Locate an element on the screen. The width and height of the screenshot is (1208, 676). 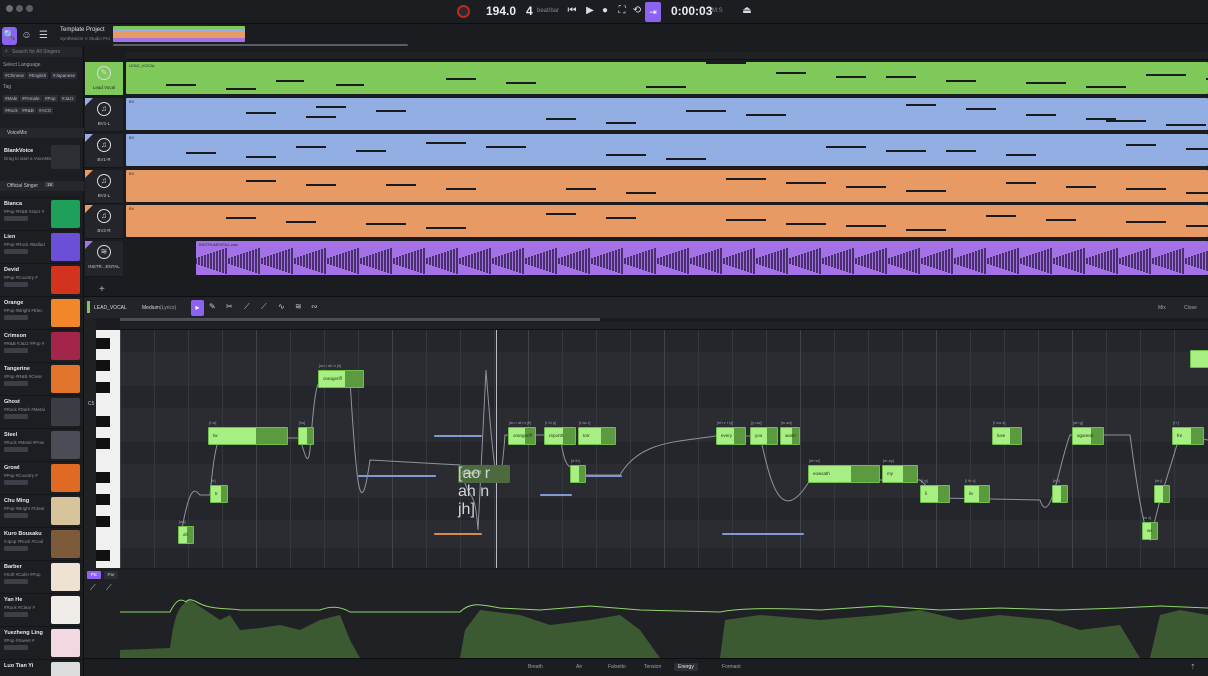
record-icon: ● is located at coordinates (605, 11).